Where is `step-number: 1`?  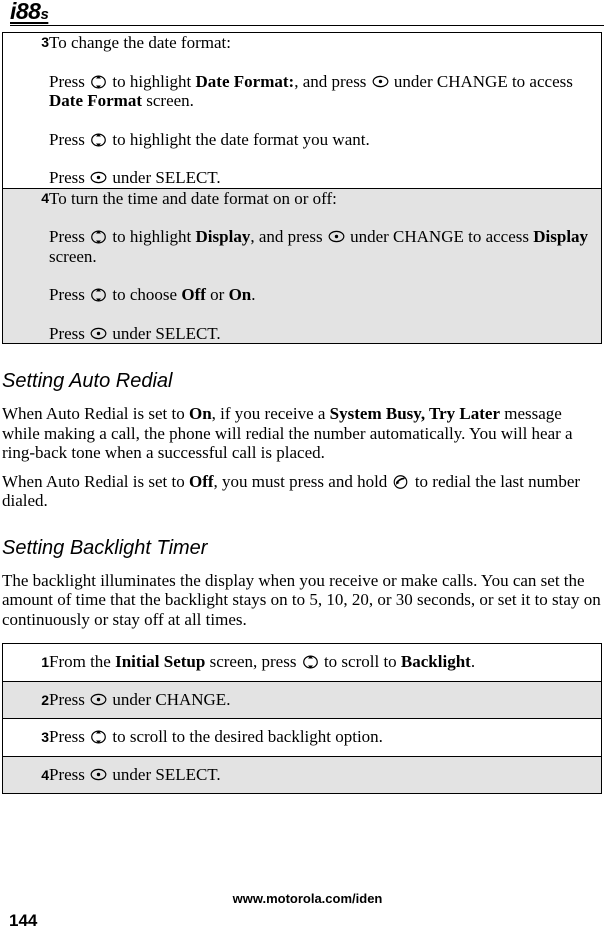 step-number: 1 is located at coordinates (25, 662).